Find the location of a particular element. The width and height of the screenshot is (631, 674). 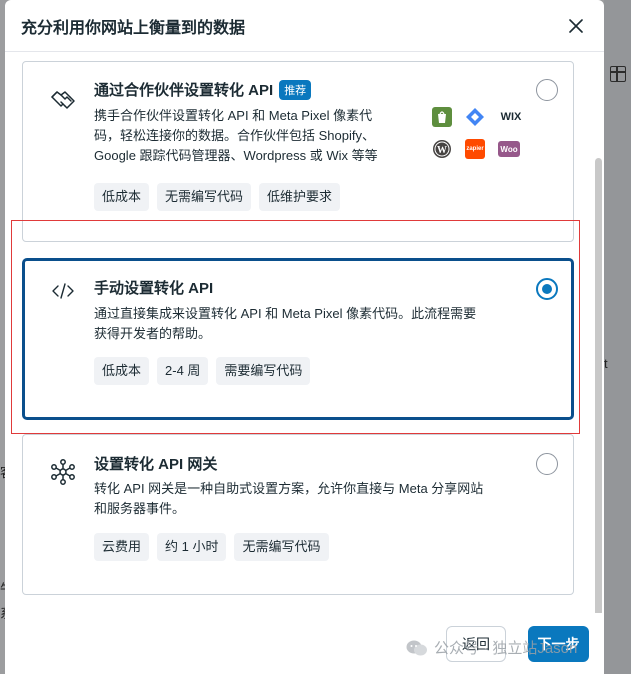

description-line: Google 跟踪代码管理器、Wordpress 或 Wix 等等 is located at coordinates (236, 155).